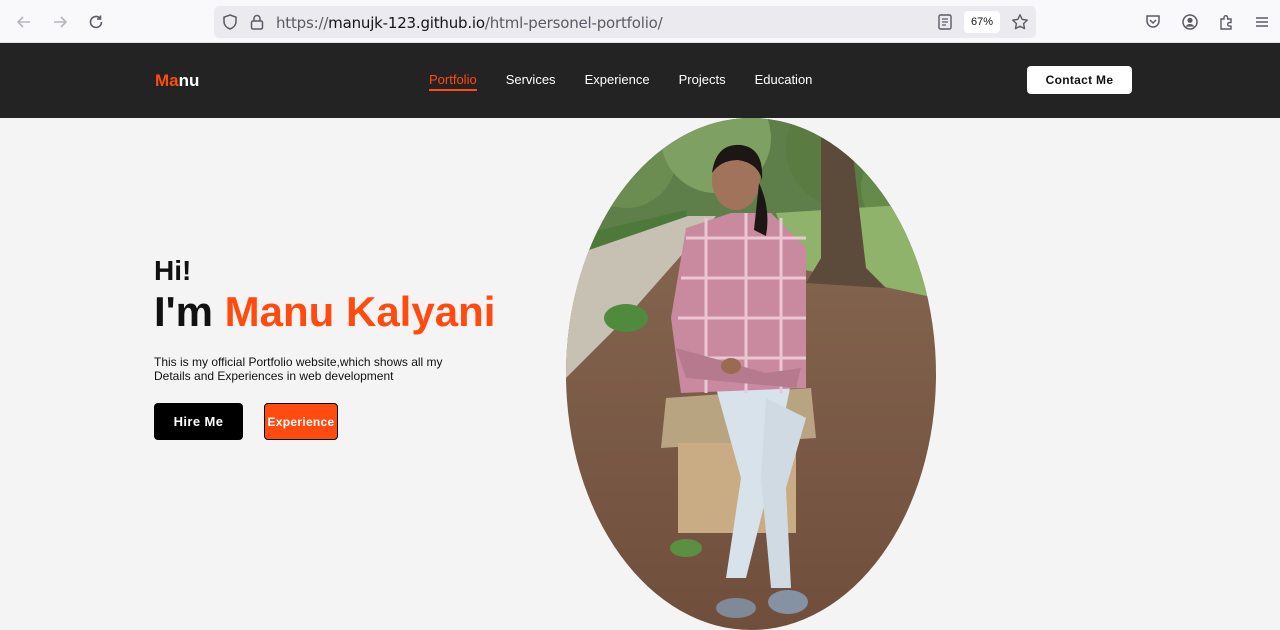 The height and width of the screenshot is (630, 1280). What do you see at coordinates (784, 81) in the screenshot?
I see `nav-education: Education` at bounding box center [784, 81].